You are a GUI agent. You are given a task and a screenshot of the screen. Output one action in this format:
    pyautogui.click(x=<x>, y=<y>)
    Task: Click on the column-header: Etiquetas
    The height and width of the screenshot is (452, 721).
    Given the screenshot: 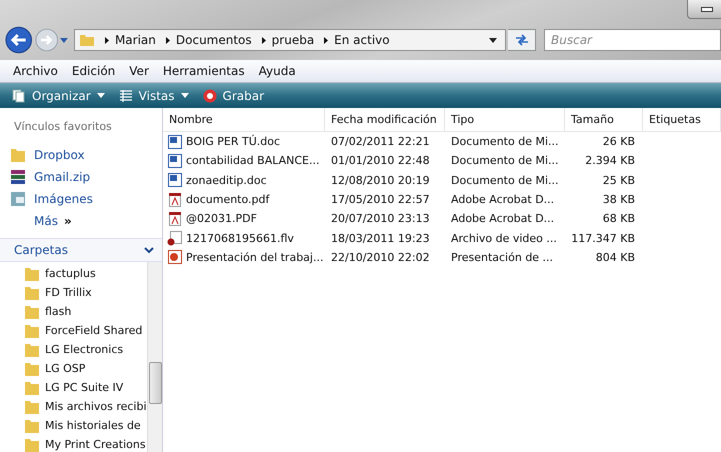 What is the action you would take?
    pyautogui.click(x=682, y=119)
    